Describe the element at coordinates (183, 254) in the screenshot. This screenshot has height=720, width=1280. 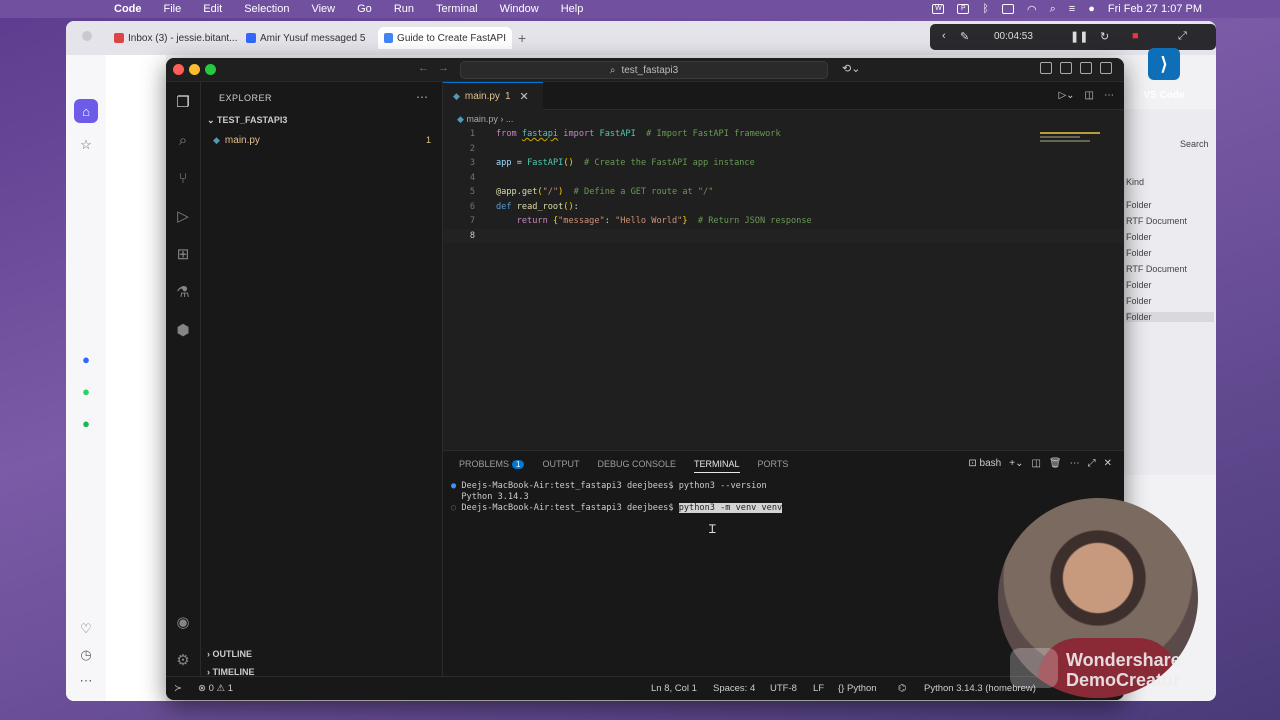
I see `extensions-icon: ⊞` at that location.